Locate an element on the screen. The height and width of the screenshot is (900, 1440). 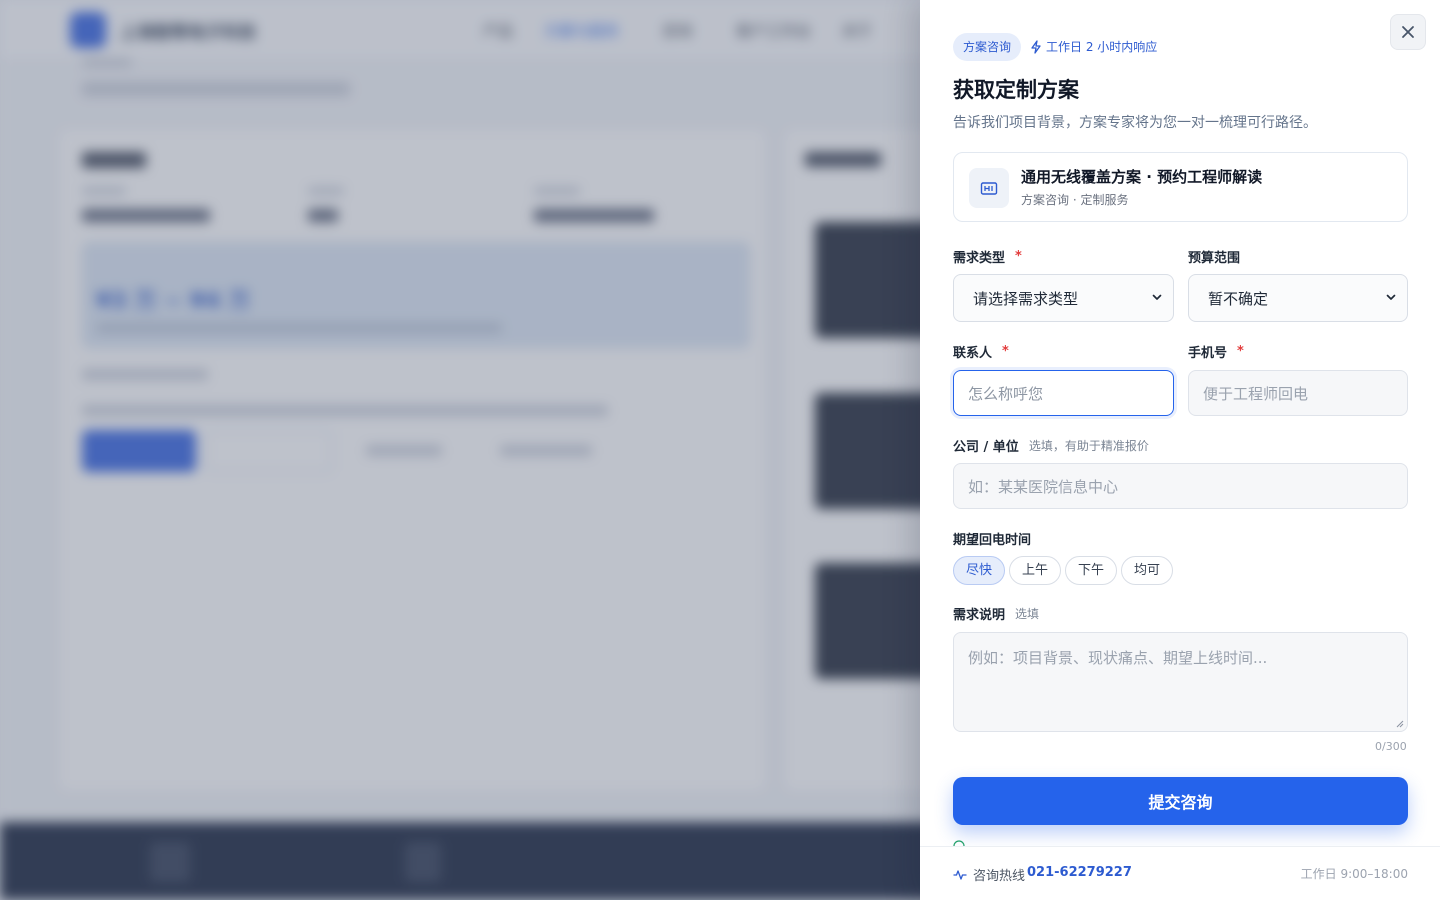
notes-label-text: 需求说明 is located at coordinates (979, 615).